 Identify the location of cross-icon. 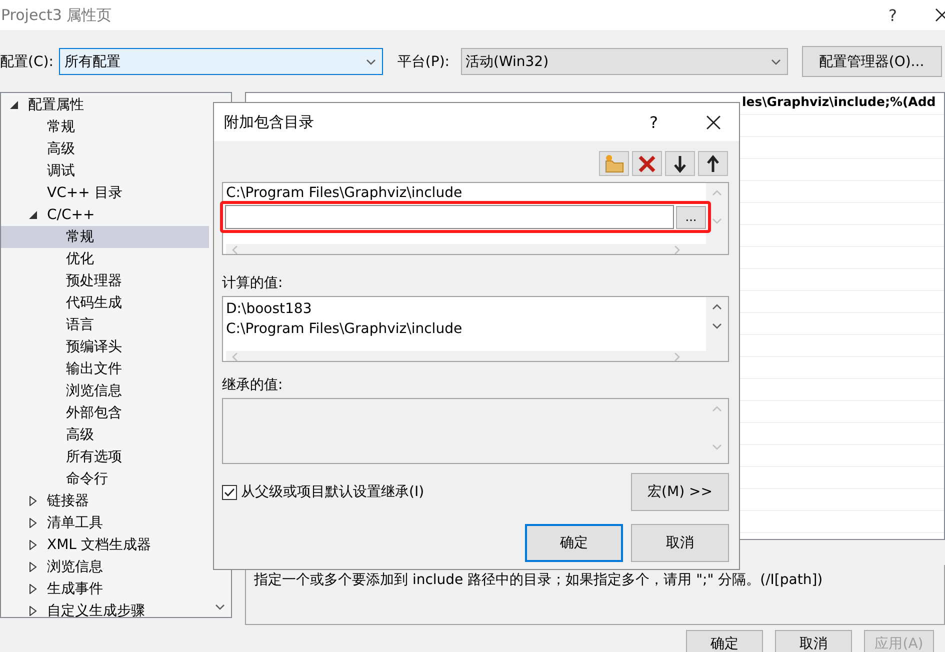
(647, 163).